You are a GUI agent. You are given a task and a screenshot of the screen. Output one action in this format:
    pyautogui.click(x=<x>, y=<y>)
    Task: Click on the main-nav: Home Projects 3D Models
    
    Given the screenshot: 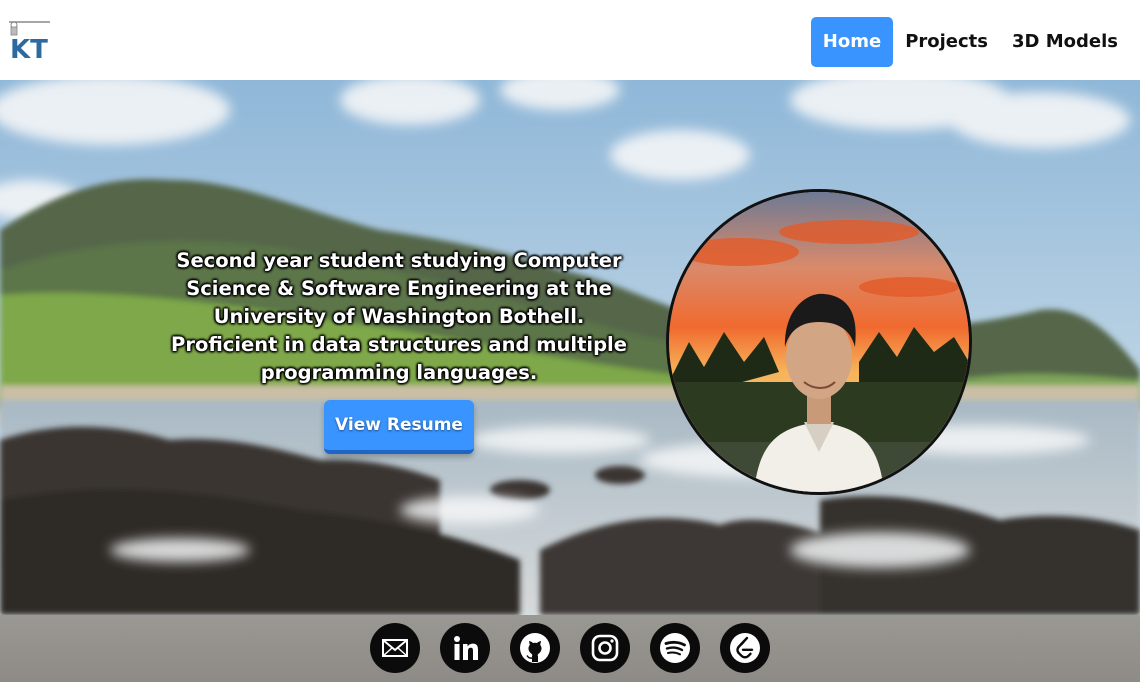 What is the action you would take?
    pyautogui.click(x=970, y=42)
    